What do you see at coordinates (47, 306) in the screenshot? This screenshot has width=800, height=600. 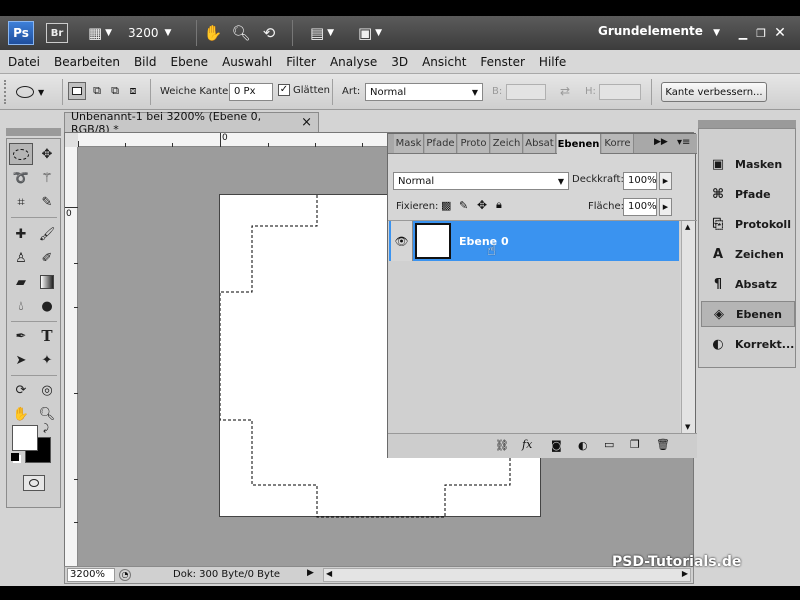 I see `dodge-tool: ●` at bounding box center [47, 306].